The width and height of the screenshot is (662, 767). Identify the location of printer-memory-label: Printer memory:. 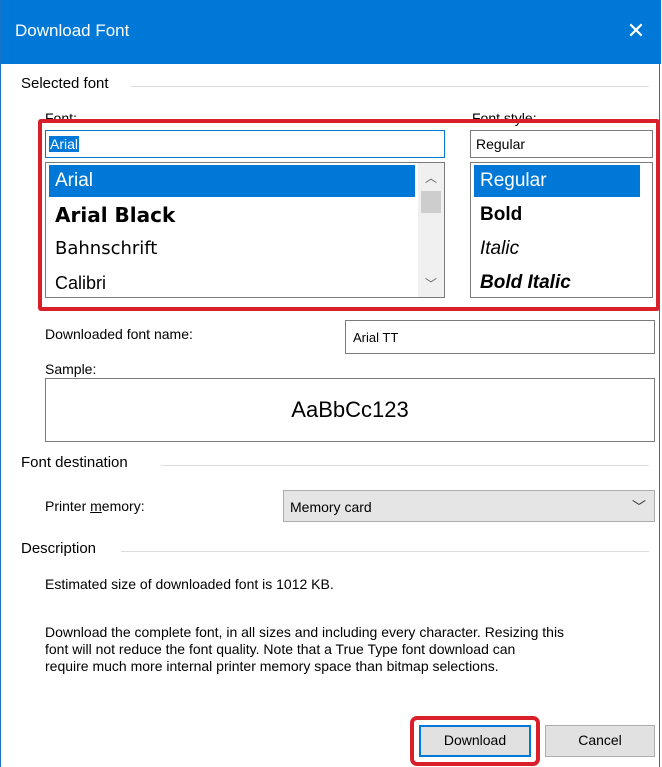
(95, 506).